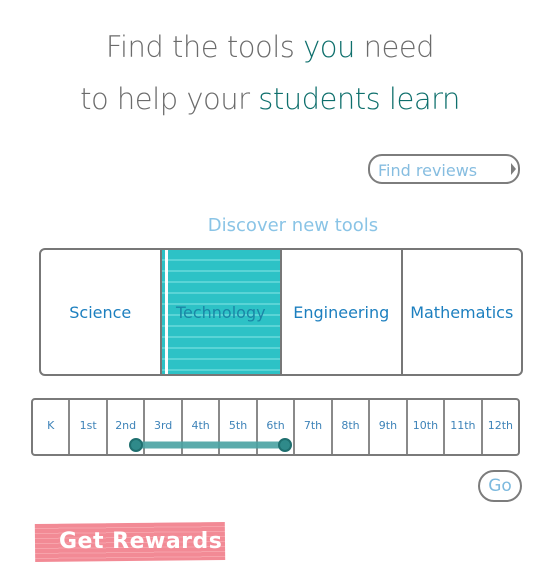  I want to click on headline-text: need, so click(394, 47).